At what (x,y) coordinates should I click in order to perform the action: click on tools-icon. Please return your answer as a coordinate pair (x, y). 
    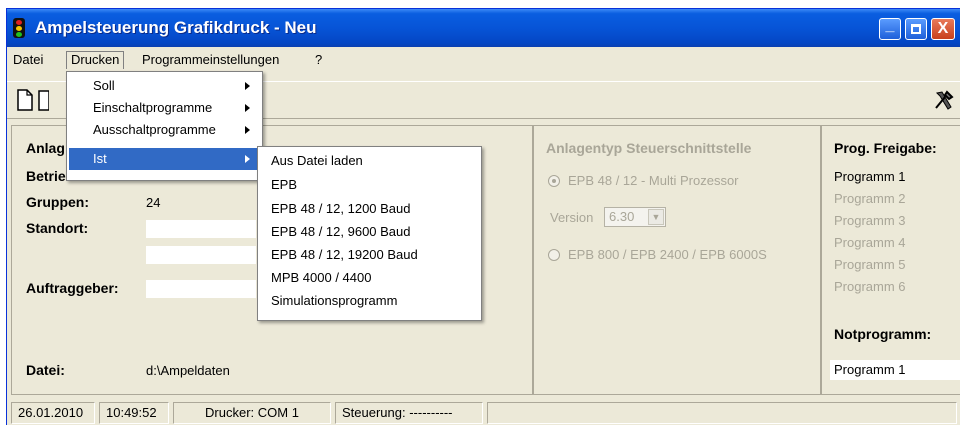
    Looking at the image, I should click on (944, 100).